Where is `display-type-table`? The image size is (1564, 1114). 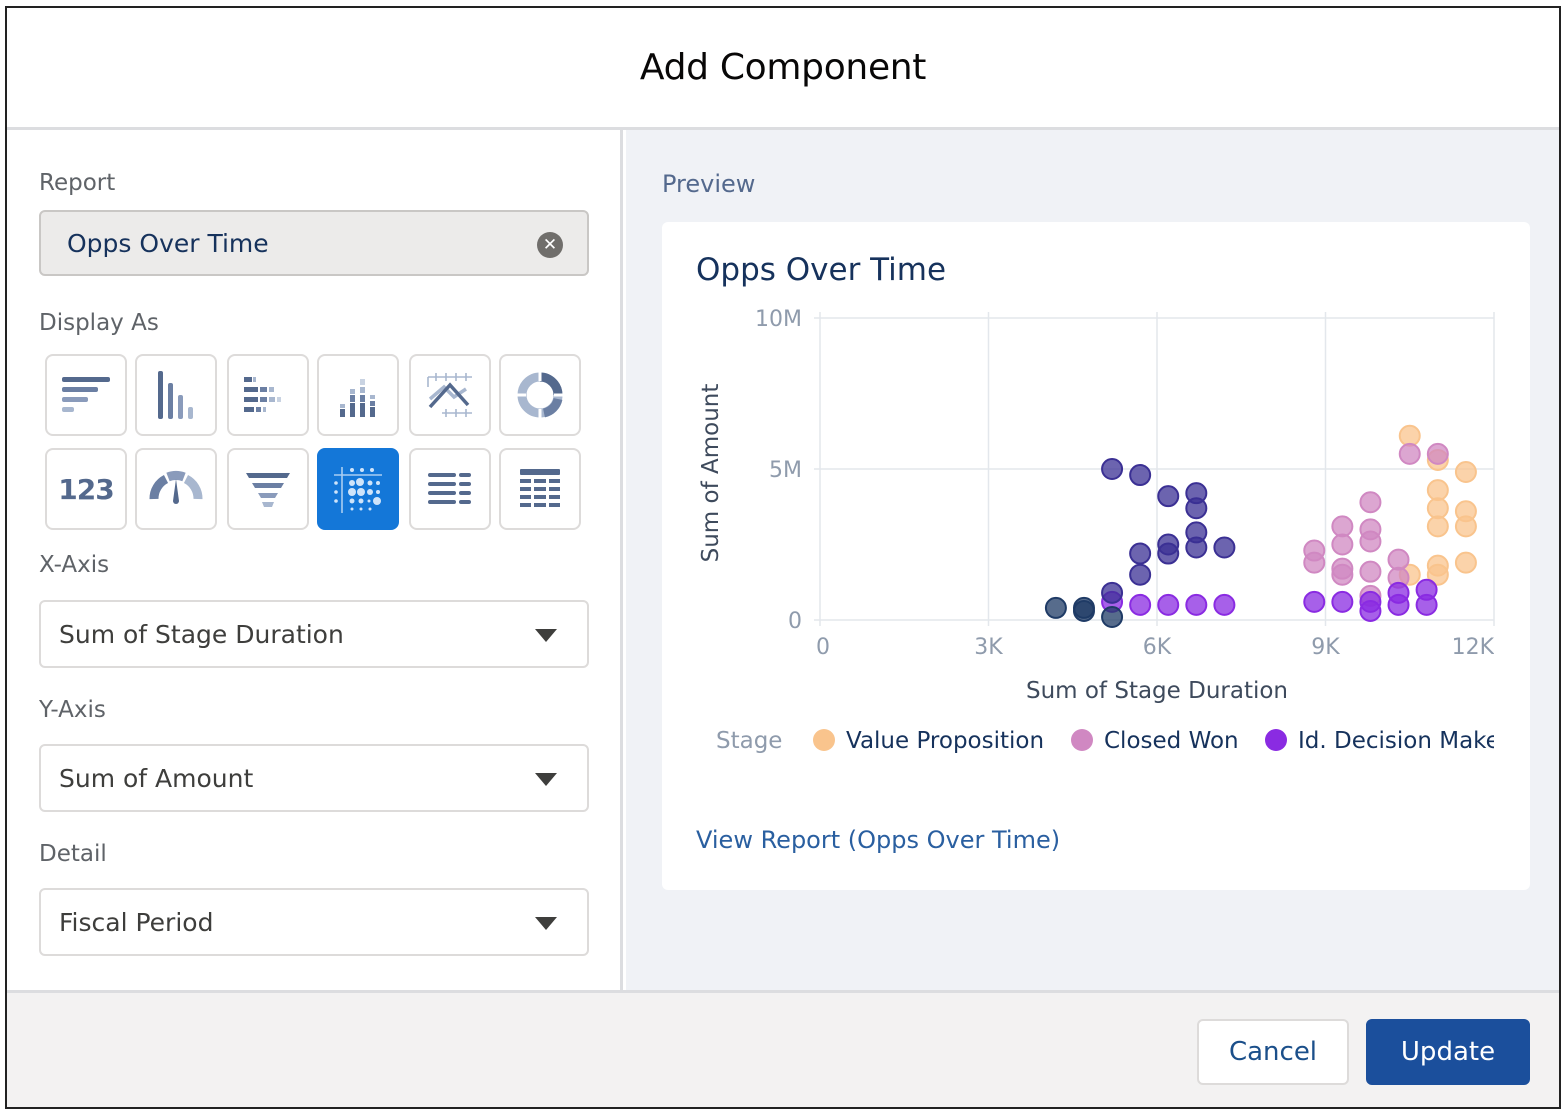 display-type-table is located at coordinates (540, 489).